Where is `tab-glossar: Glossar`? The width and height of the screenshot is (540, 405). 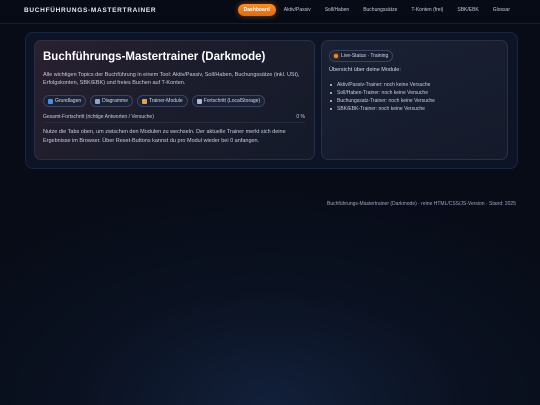 tab-glossar: Glossar is located at coordinates (501, 10).